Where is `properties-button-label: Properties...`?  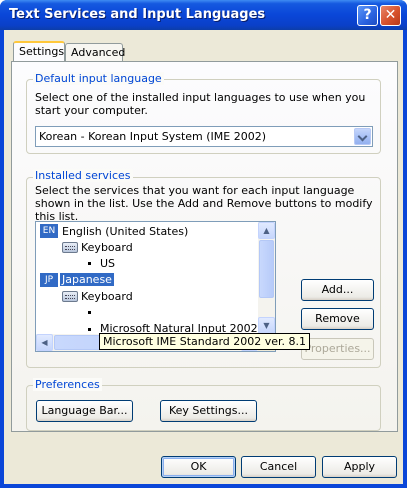 properties-button-label: Properties... is located at coordinates (337, 348).